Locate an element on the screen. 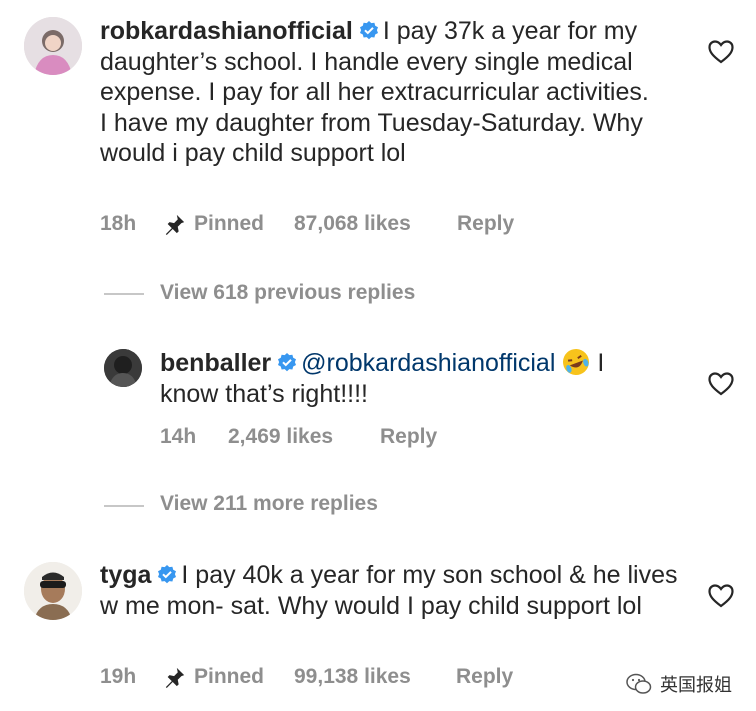 This screenshot has width=756, height=711. avatar-benballer is located at coordinates (123, 368).